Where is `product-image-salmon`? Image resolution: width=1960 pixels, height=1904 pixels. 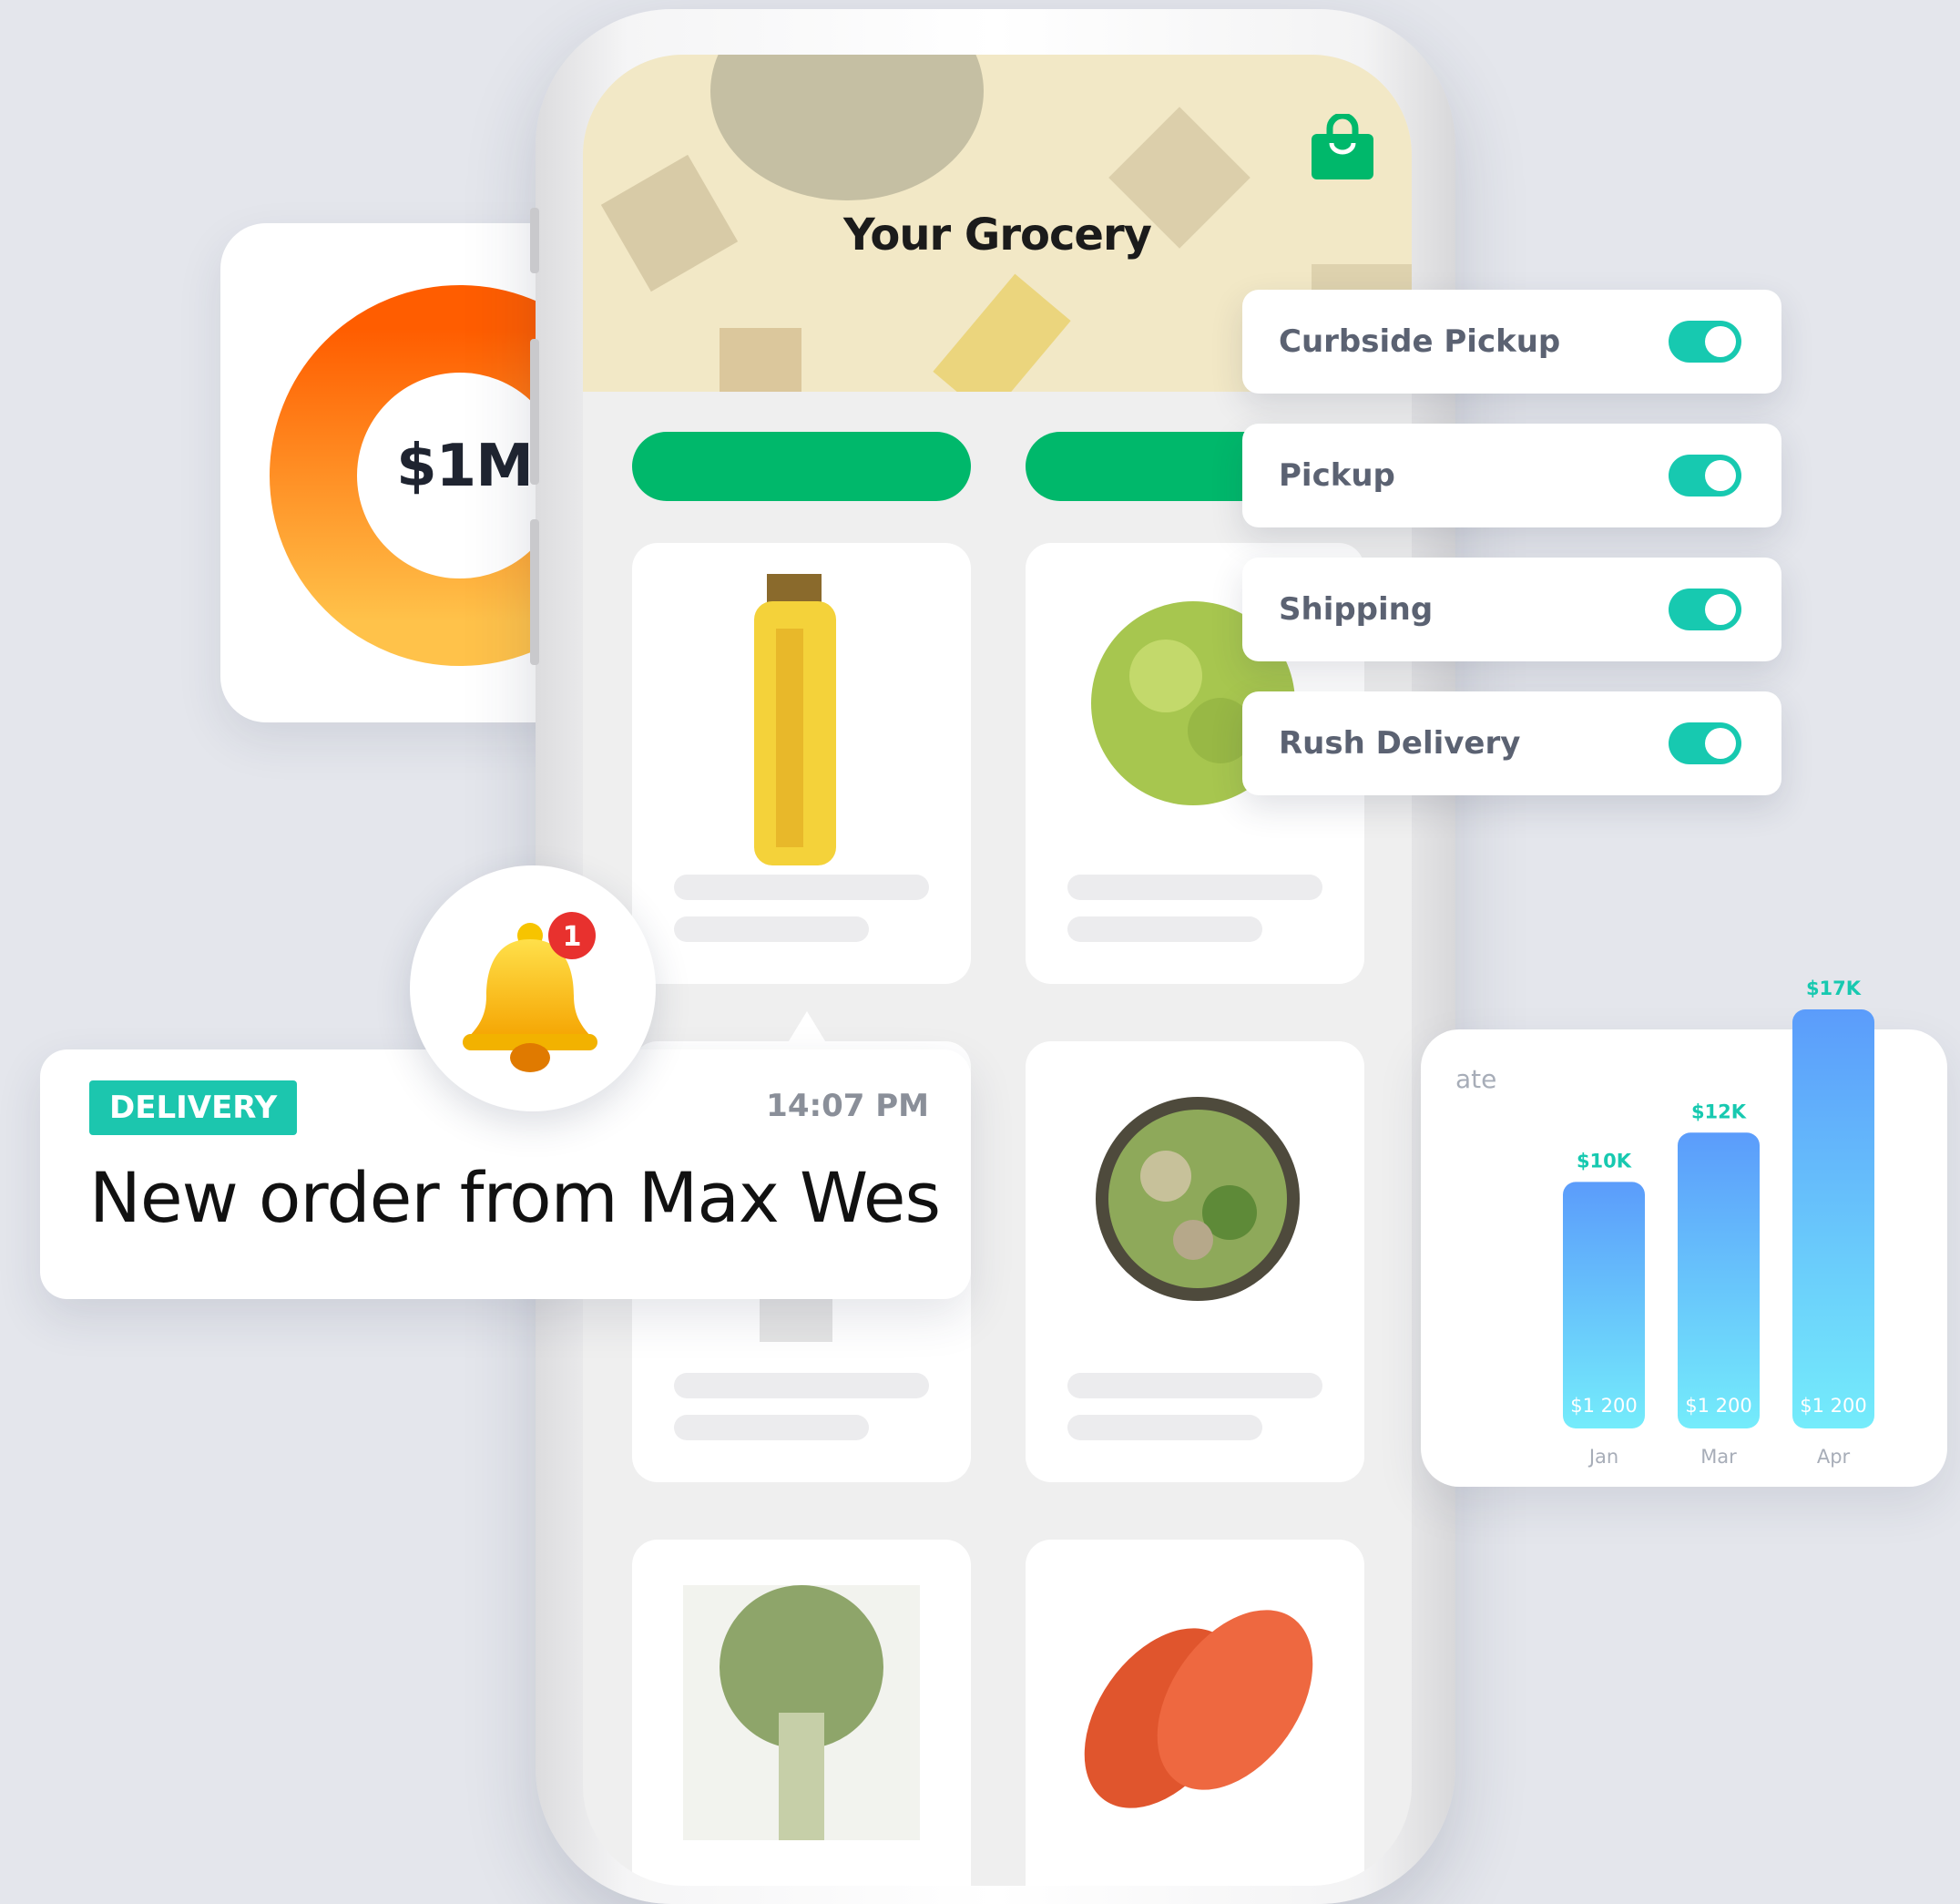
product-image-salmon is located at coordinates (1198, 1709).